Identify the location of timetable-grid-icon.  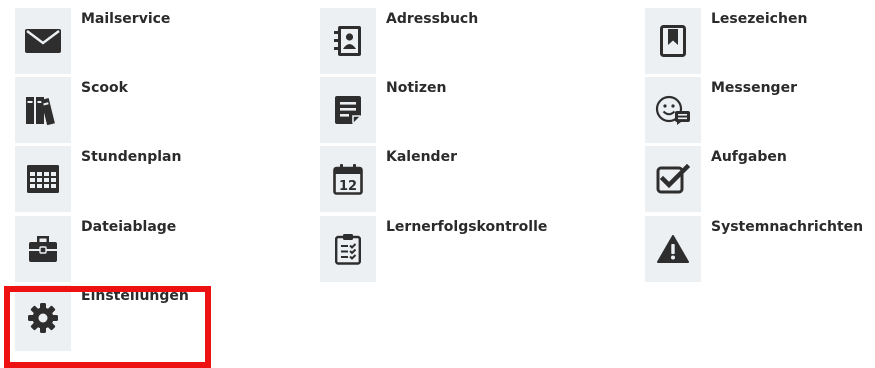
(43, 179).